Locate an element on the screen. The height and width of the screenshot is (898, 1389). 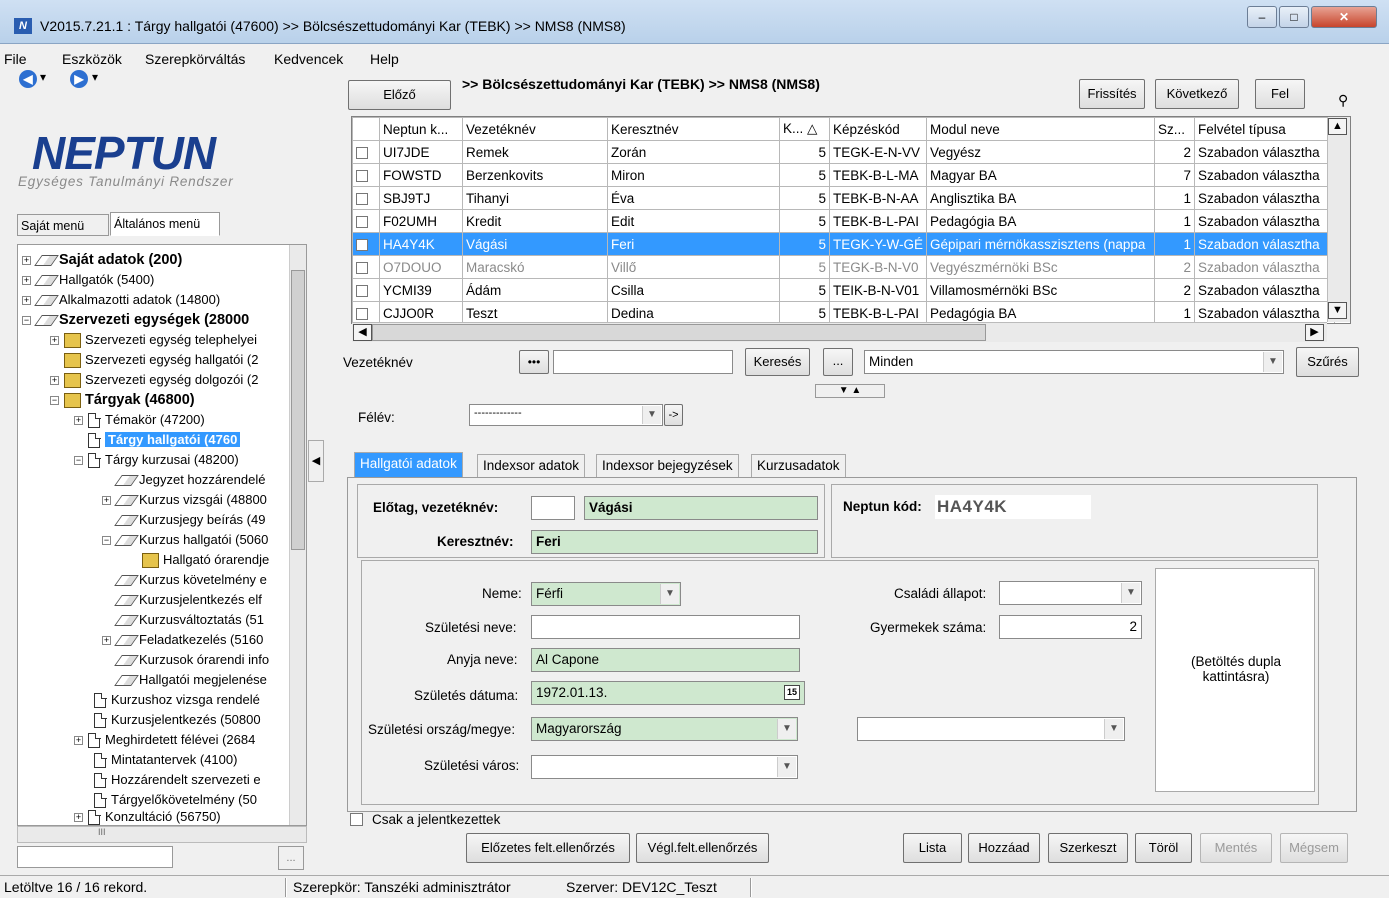
tree-item: Kurzus követelmény e is located at coordinates (190, 579).